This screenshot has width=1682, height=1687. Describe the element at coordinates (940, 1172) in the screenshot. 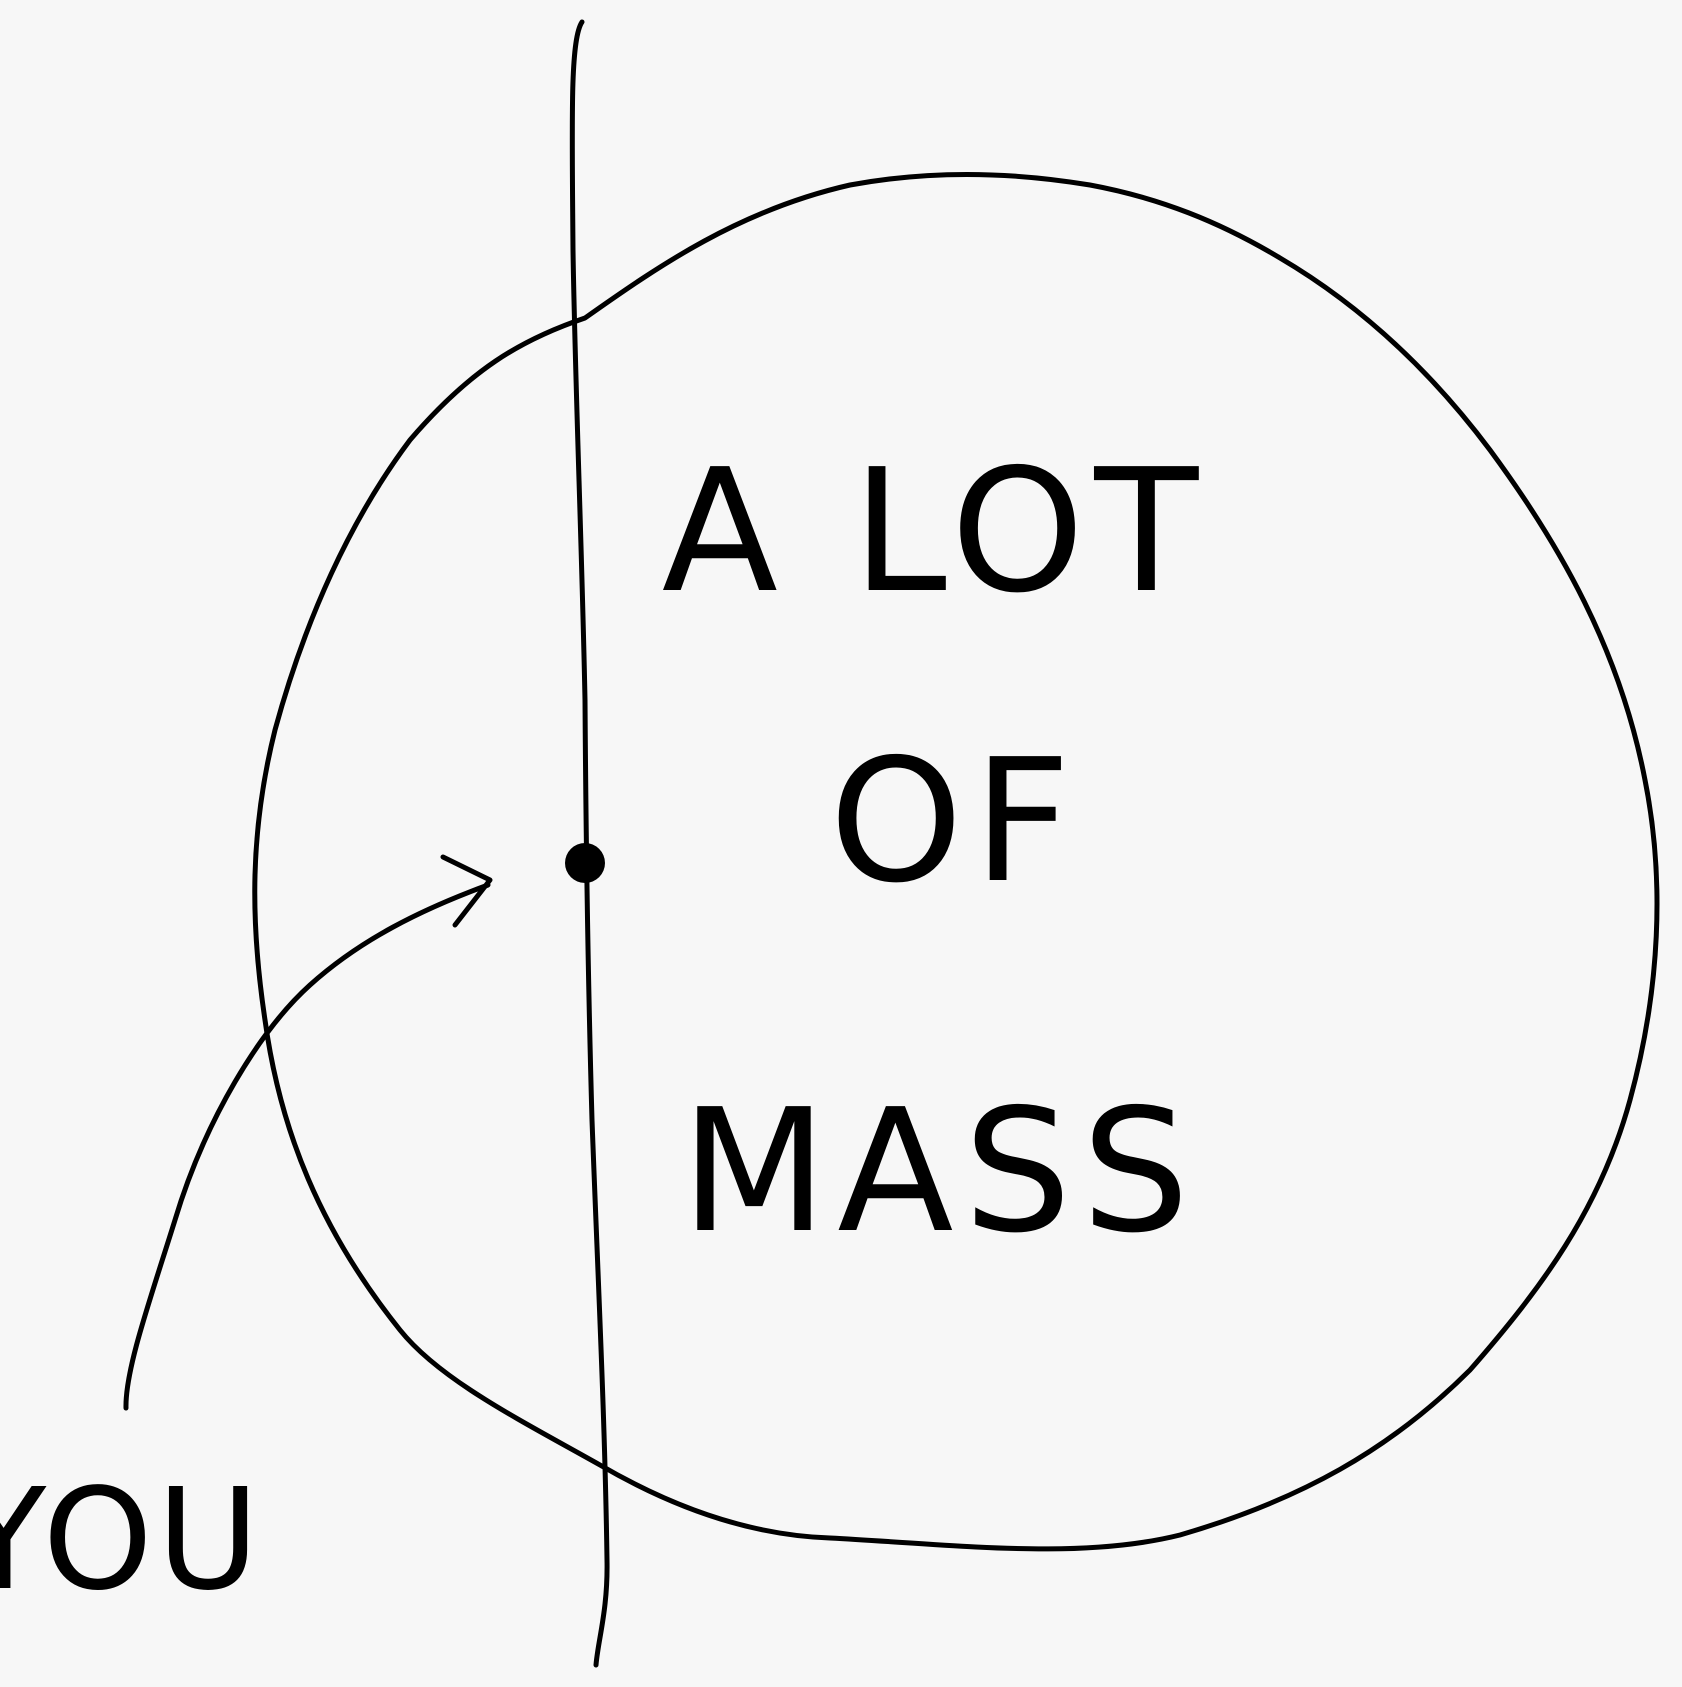

I see `mass-label-line3: MASS` at that location.